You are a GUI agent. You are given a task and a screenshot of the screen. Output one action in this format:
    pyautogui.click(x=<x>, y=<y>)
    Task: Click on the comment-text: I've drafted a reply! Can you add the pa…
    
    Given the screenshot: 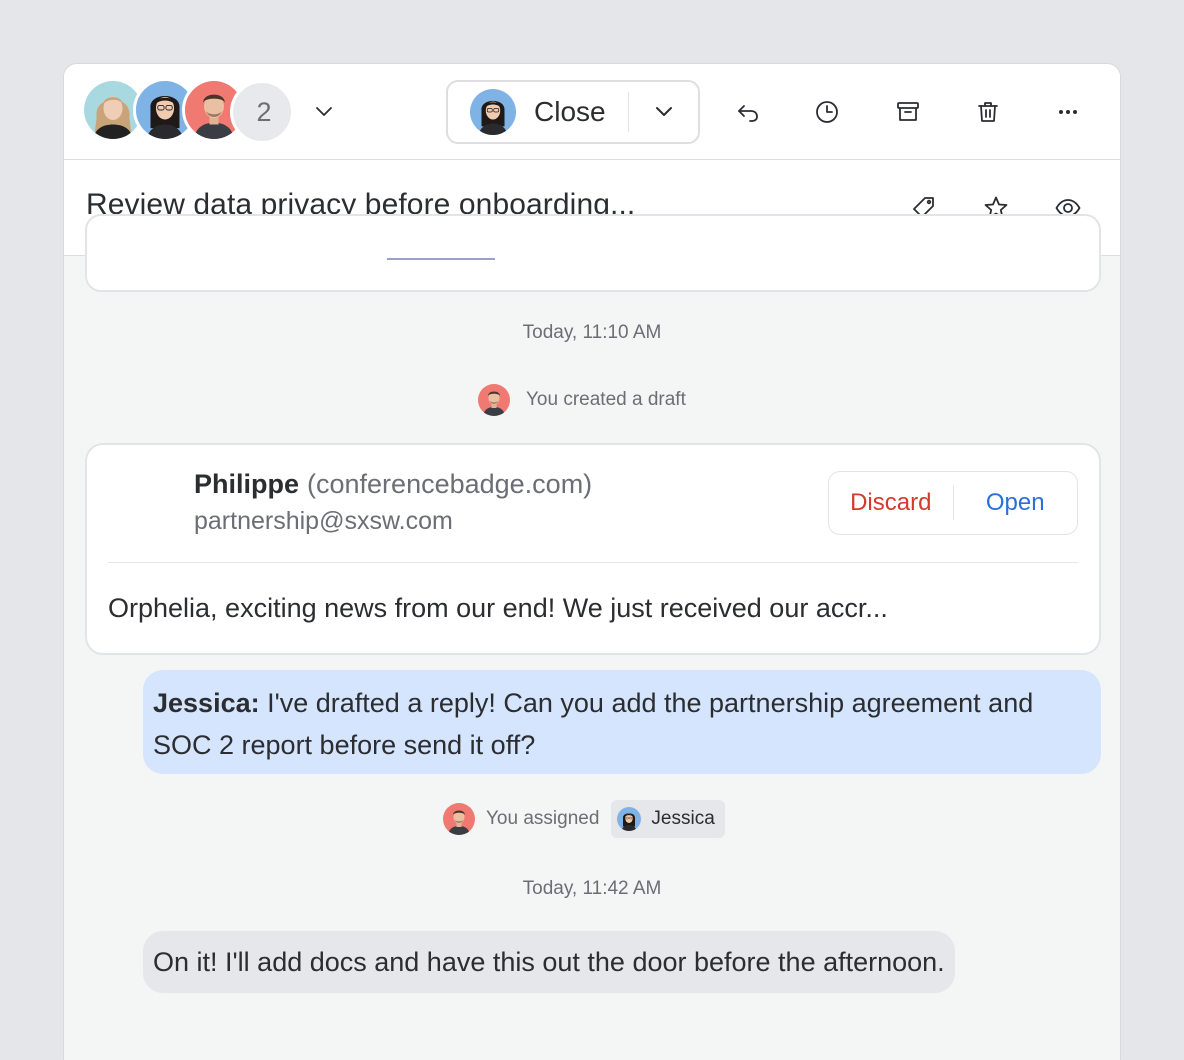 What is the action you would take?
    pyautogui.click(x=593, y=724)
    